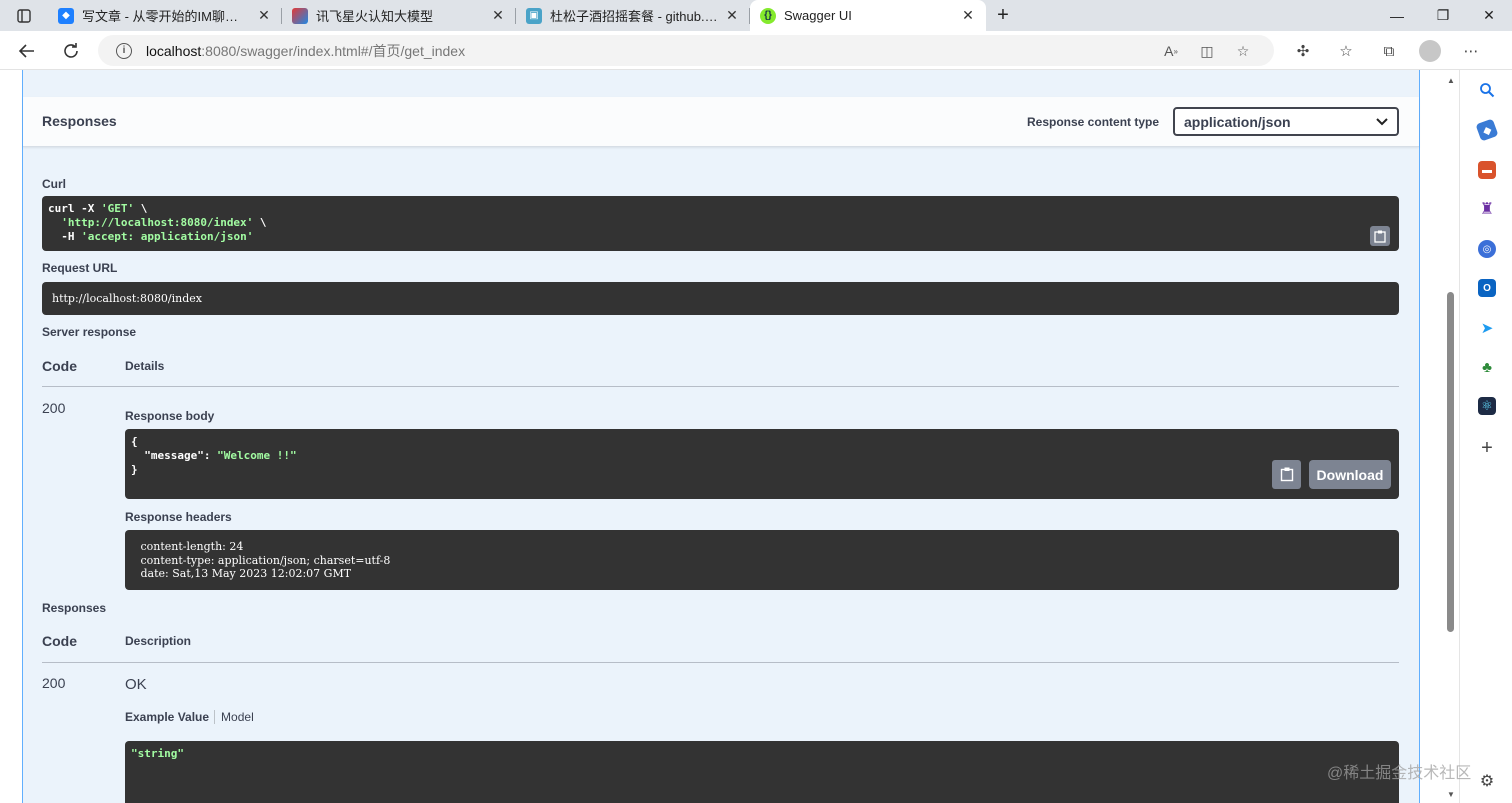 Image resolution: width=1512 pixels, height=803 pixels. What do you see at coordinates (1450, 462) in the screenshot?
I see `scrollbar-thumb` at bounding box center [1450, 462].